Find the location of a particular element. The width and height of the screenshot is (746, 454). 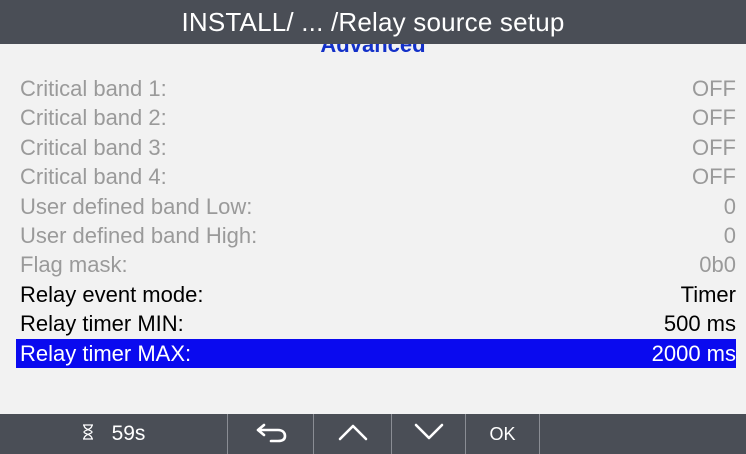

back-arrow-icon is located at coordinates (271, 434).